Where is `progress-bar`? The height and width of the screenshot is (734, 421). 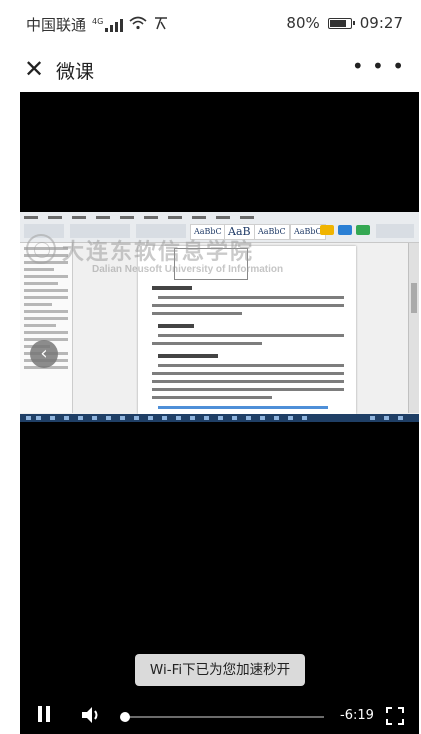 progress-bar is located at coordinates (222, 717).